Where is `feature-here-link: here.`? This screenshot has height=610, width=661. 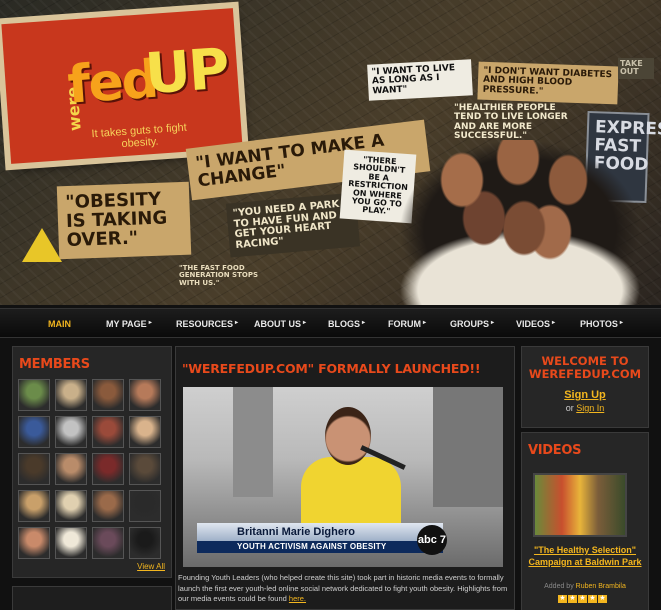 feature-here-link: here. is located at coordinates (297, 598).